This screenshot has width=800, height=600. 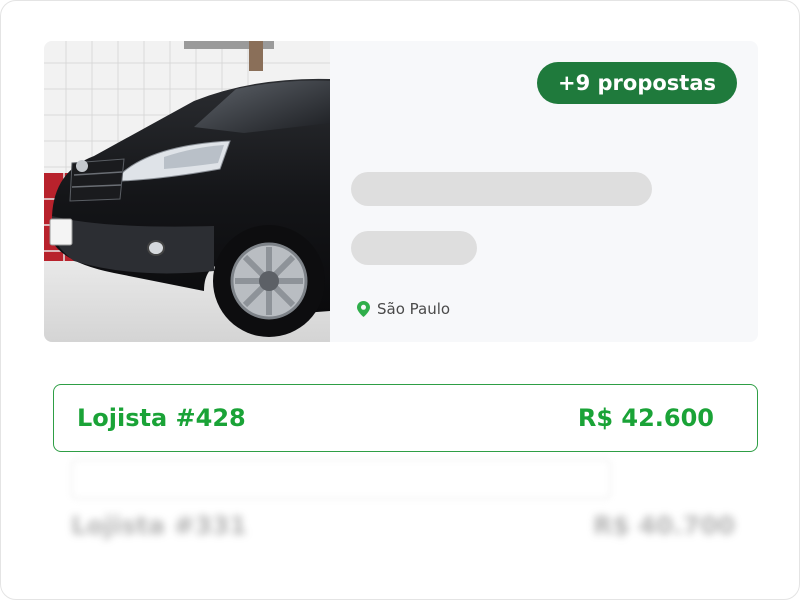 What do you see at coordinates (501, 189) in the screenshot?
I see `title-placeholder` at bounding box center [501, 189].